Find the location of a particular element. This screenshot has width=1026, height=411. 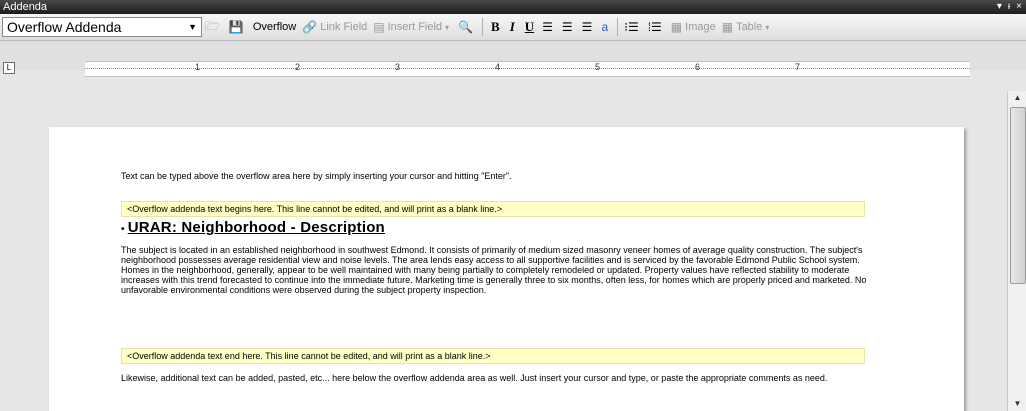

overflow-button: Overflow is located at coordinates (274, 27).